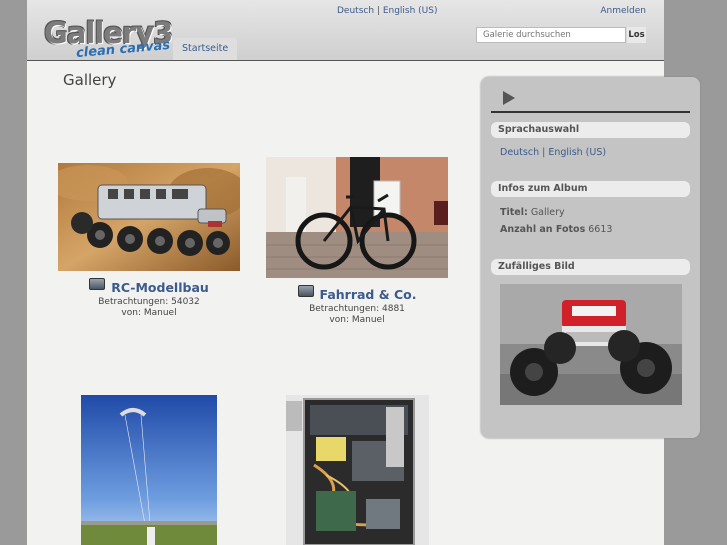 The width and height of the screenshot is (727, 545). I want to click on album-title-link: Fahrrad & Co., so click(368, 294).